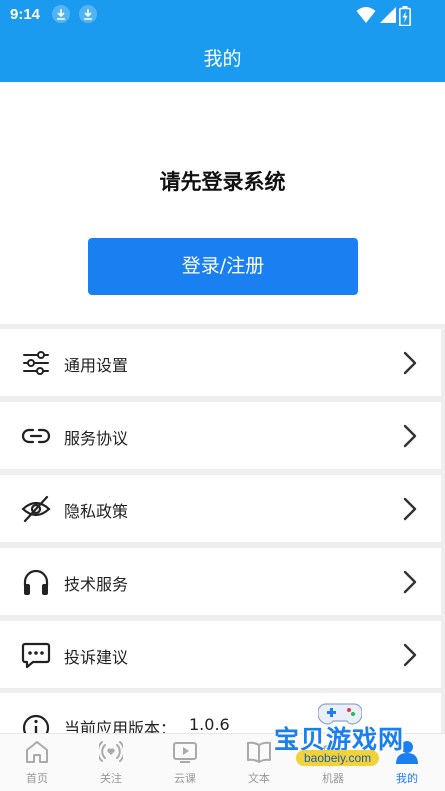 The image size is (445, 791). I want to click on status-bar: 9:14, so click(222, 16).